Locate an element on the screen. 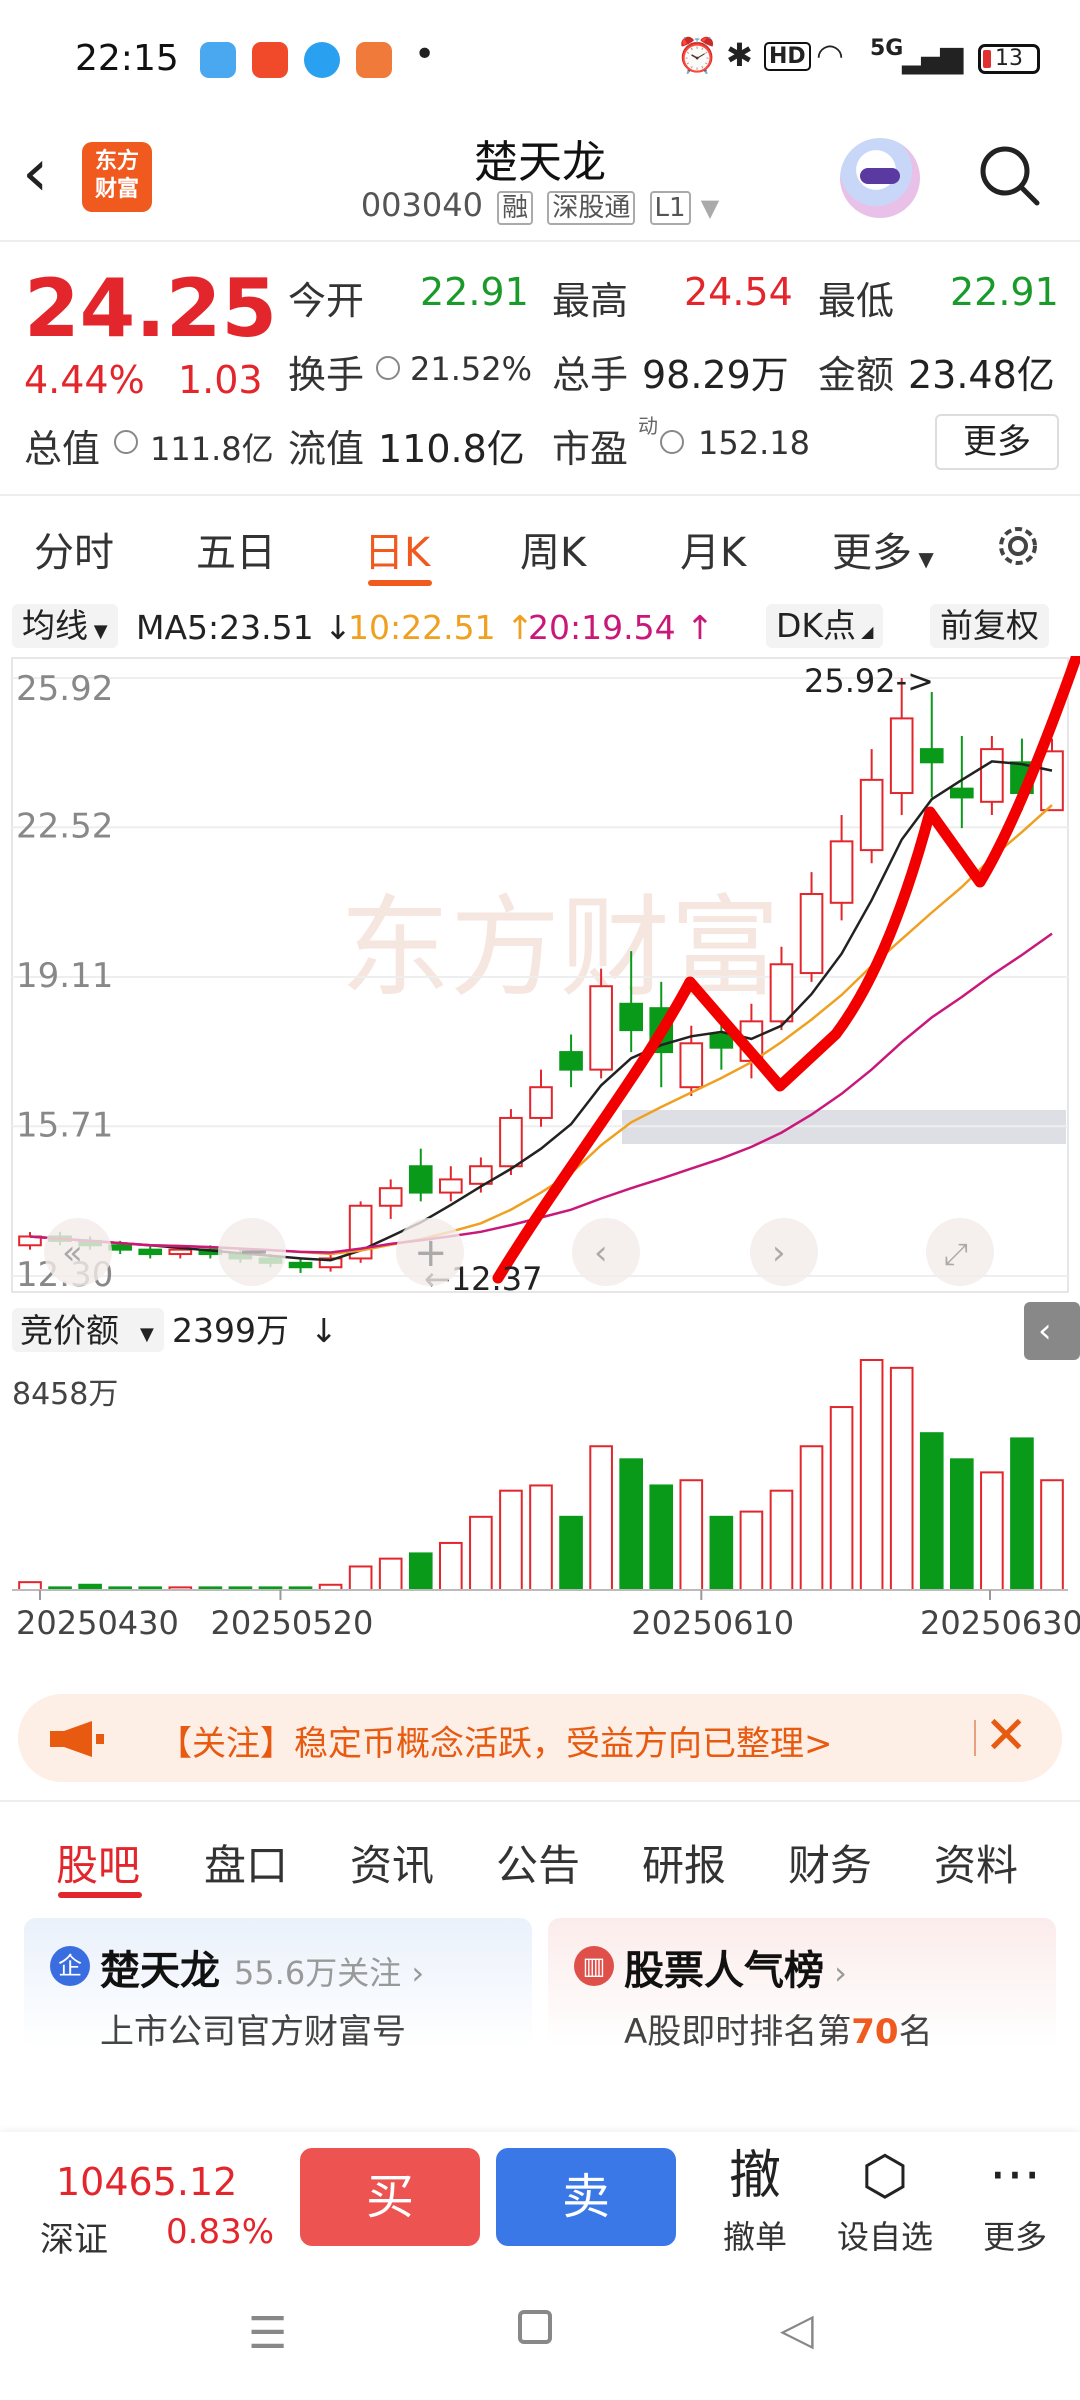 Image resolution: width=1080 pixels, height=2400 pixels. tab-forum: 股吧 is located at coordinates (98, 1862).